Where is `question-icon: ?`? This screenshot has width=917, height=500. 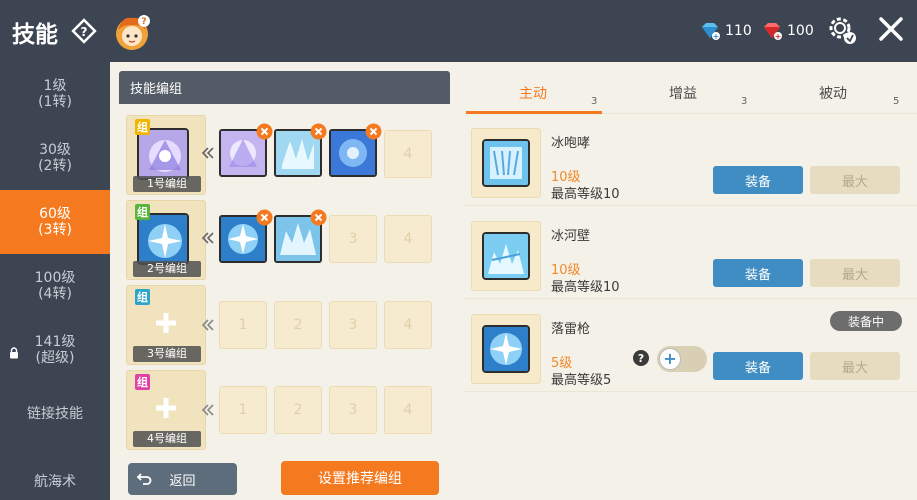
question-icon: ? is located at coordinates (641, 358).